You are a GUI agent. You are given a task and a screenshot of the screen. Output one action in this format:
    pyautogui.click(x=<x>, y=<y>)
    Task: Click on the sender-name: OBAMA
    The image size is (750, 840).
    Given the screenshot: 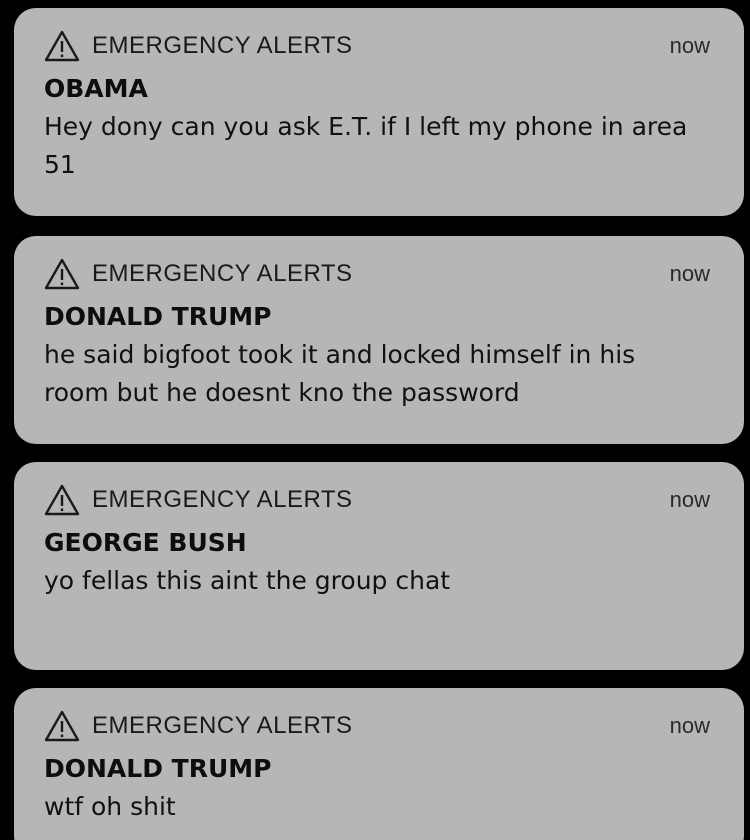 What is the action you would take?
    pyautogui.click(x=96, y=88)
    